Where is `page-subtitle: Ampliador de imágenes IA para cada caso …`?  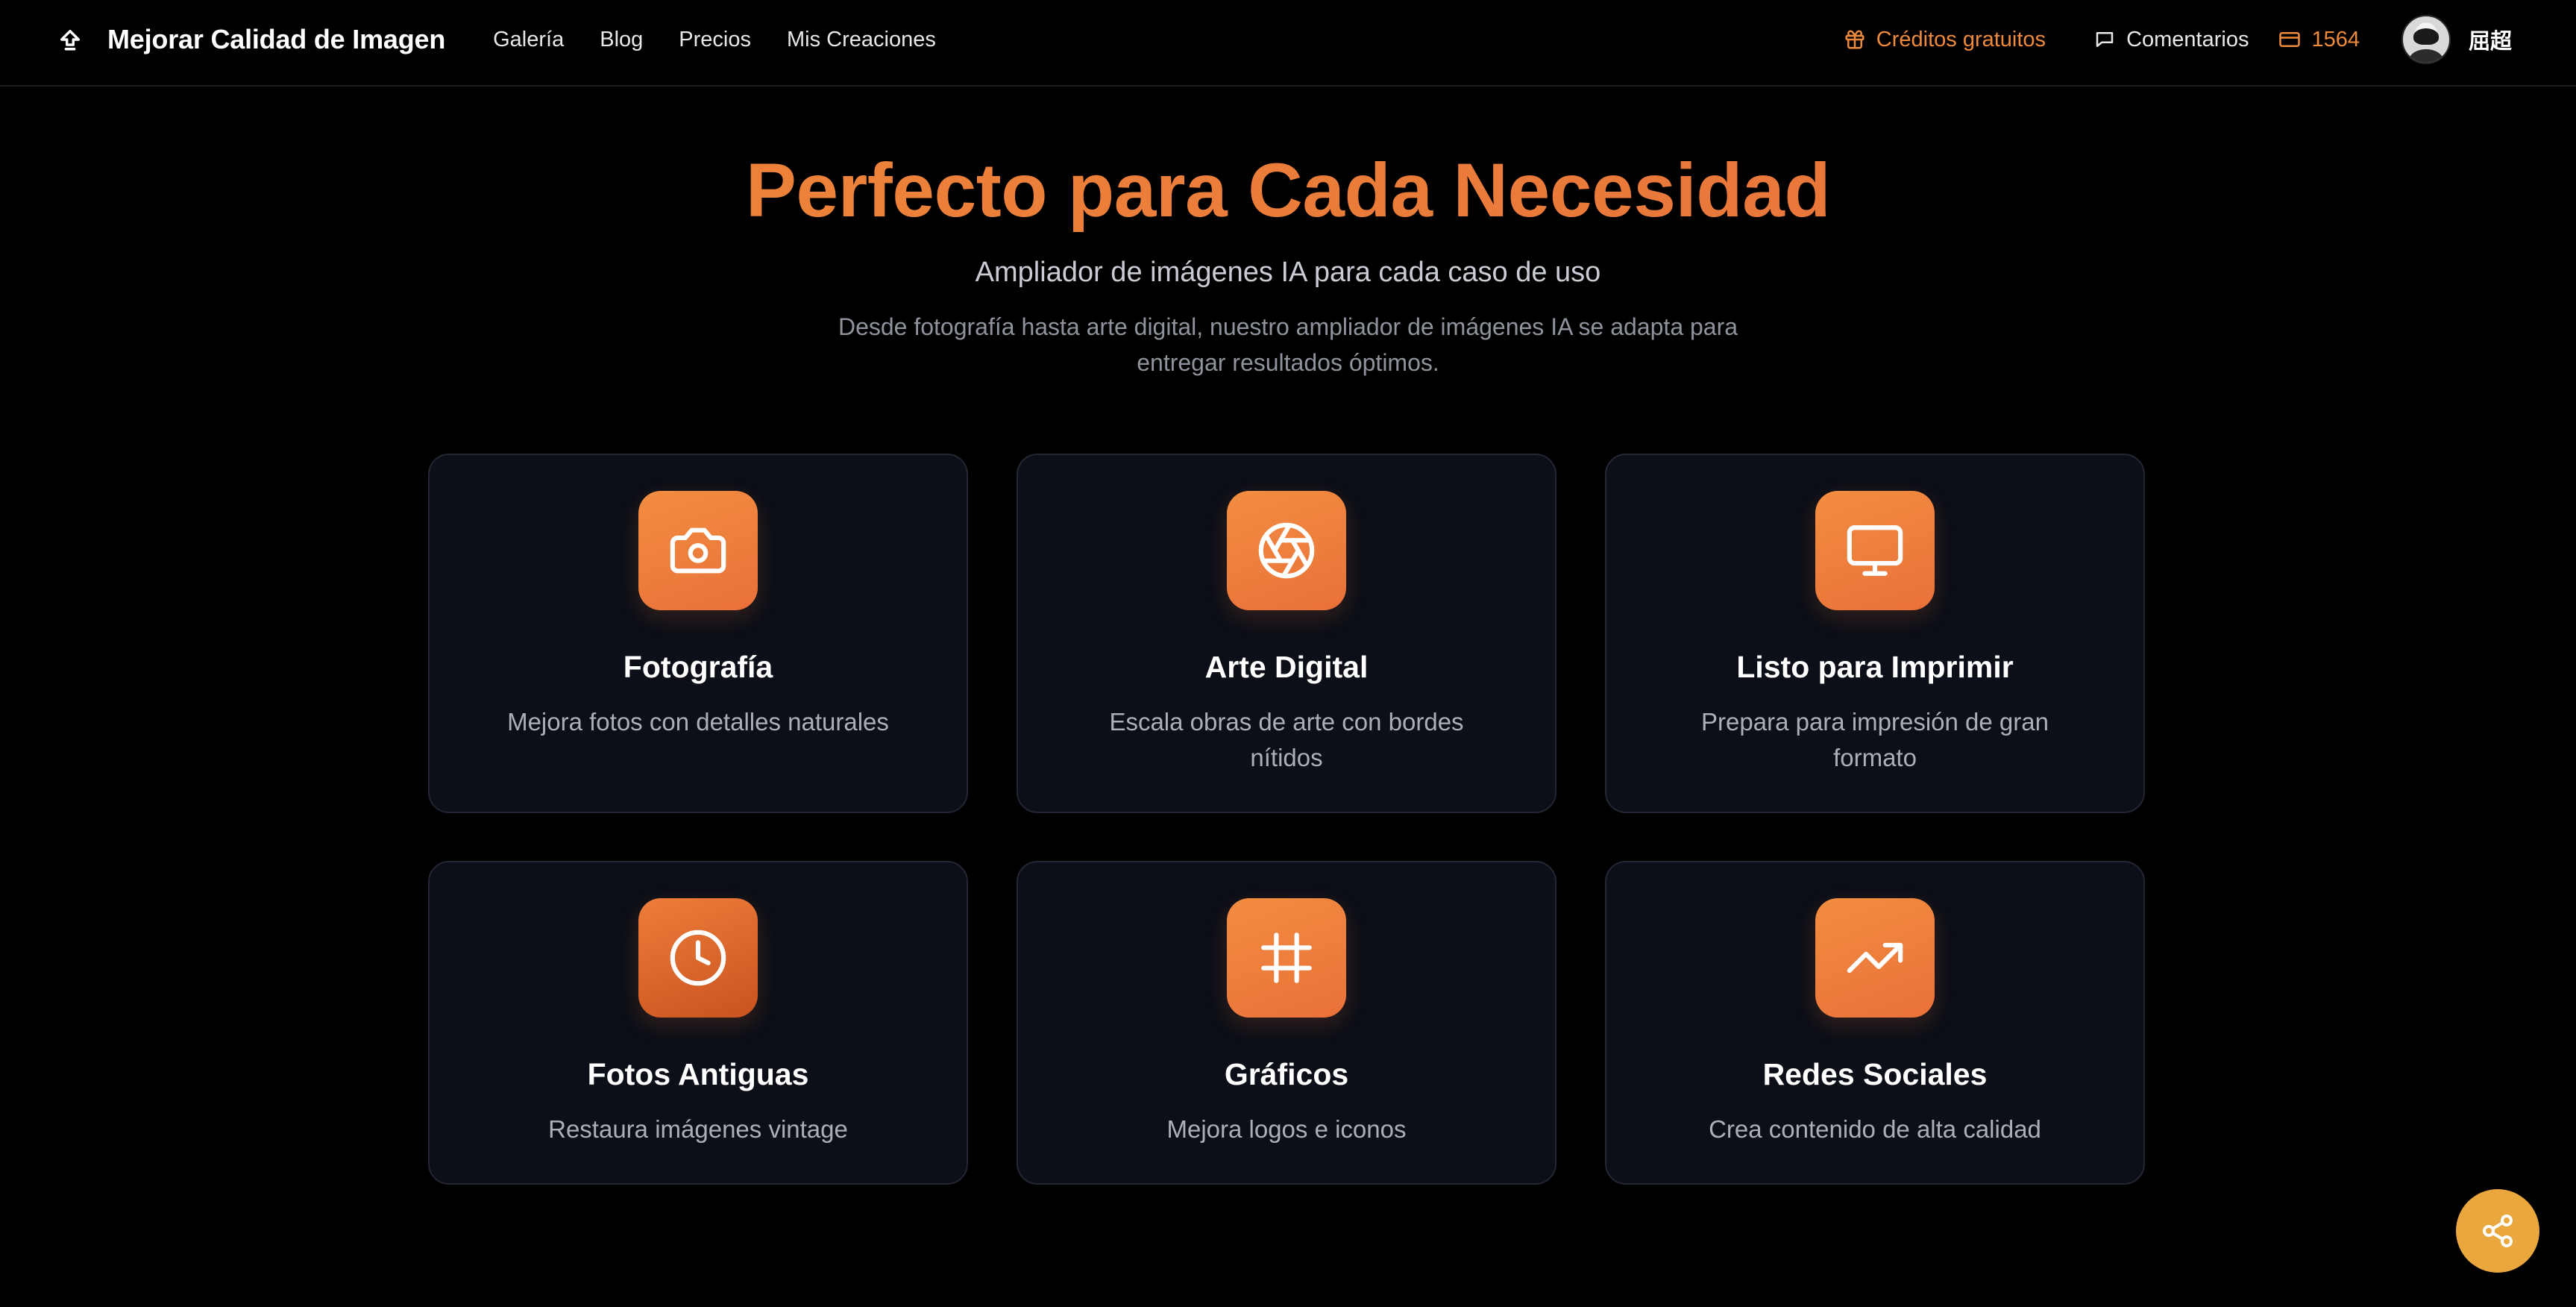 page-subtitle: Ampliador de imágenes IA para cada caso … is located at coordinates (1288, 272).